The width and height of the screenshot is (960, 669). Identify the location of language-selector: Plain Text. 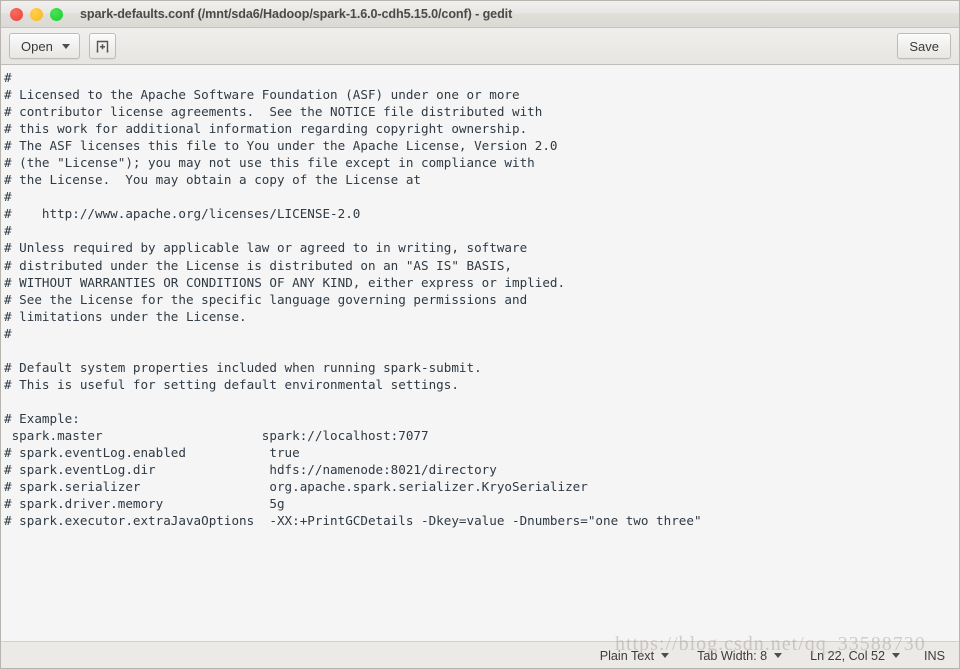
(634, 656).